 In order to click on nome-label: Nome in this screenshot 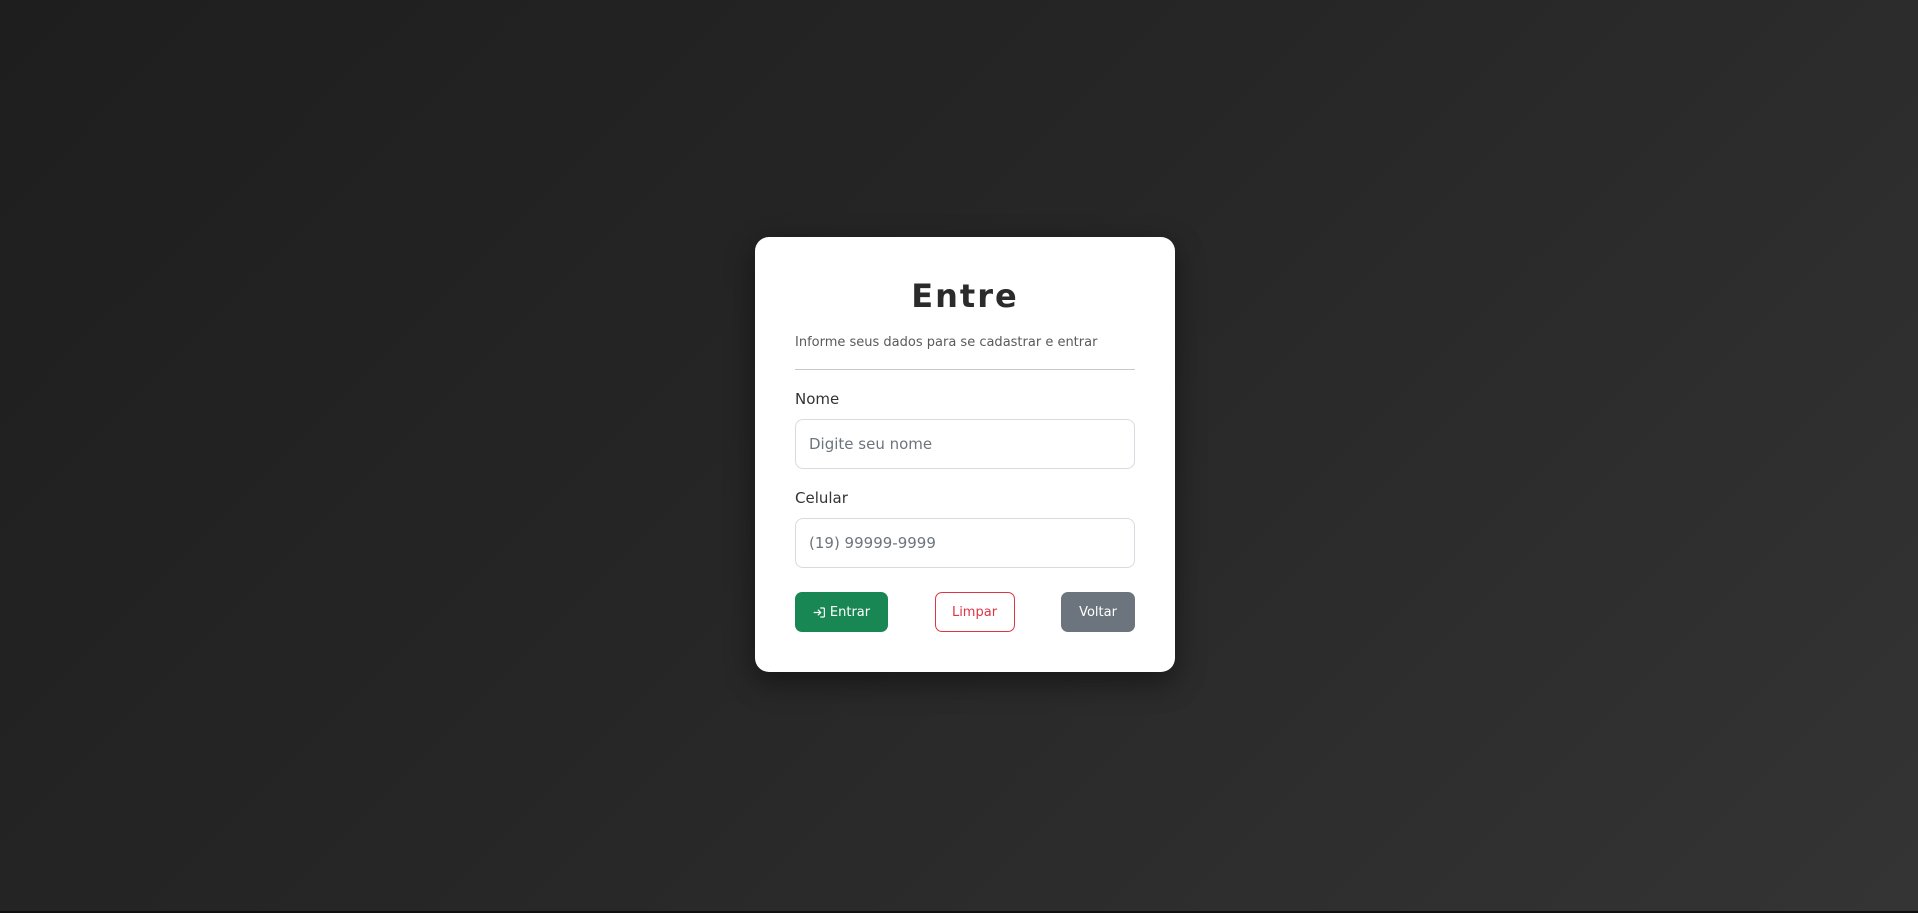, I will do `click(817, 399)`.